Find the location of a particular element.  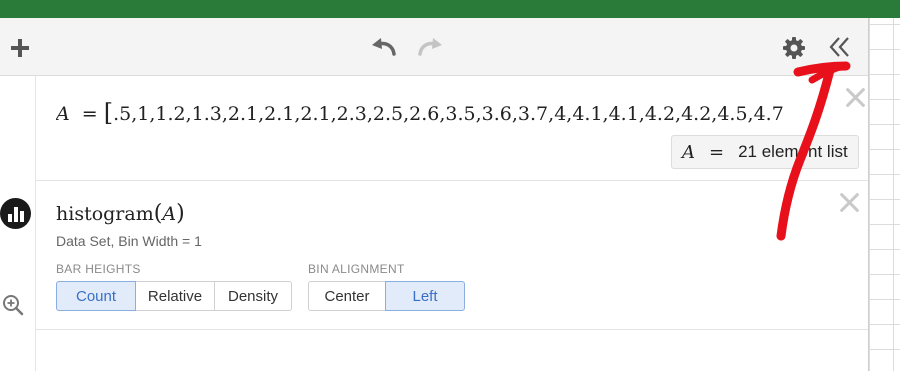

bin-alignment-toggle: Center Left is located at coordinates (386, 296).